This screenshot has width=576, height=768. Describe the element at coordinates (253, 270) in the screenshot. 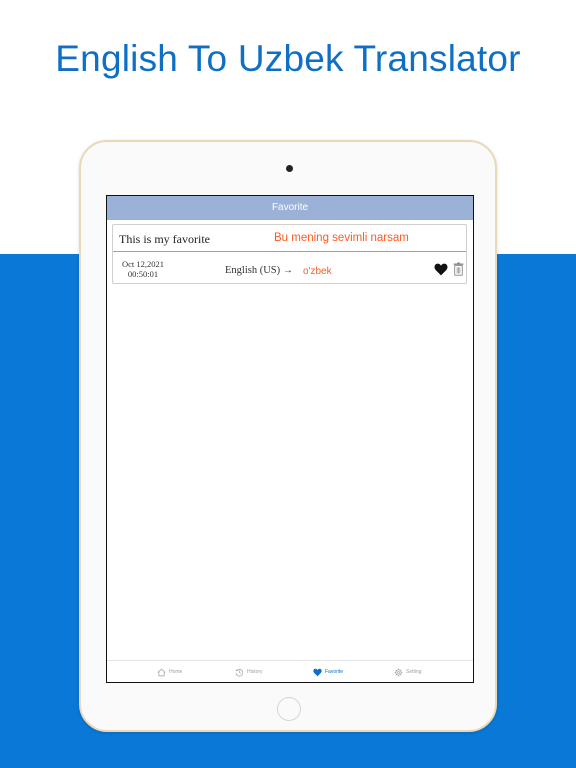

I see `source-language: English (US)` at that location.